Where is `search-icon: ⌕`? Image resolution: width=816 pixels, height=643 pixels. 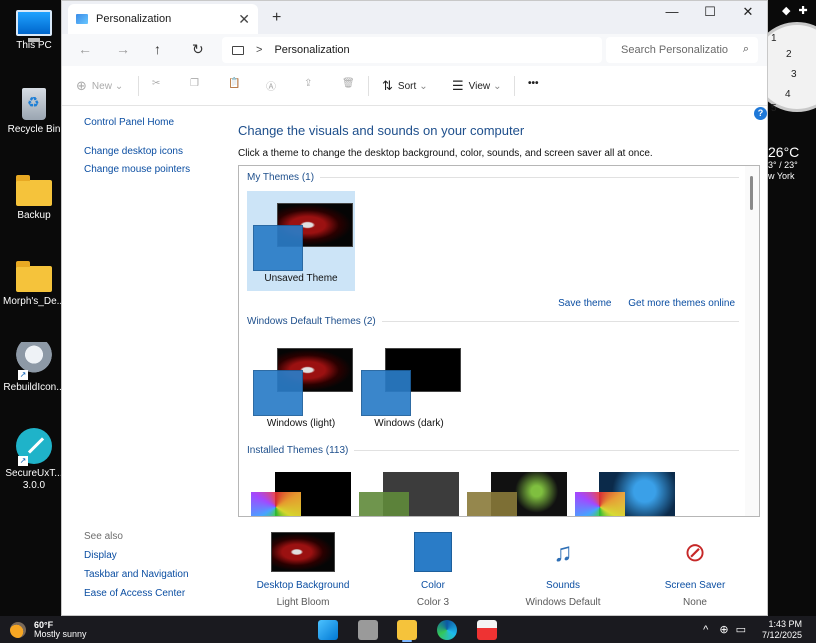 search-icon: ⌕ is located at coordinates (745, 49).